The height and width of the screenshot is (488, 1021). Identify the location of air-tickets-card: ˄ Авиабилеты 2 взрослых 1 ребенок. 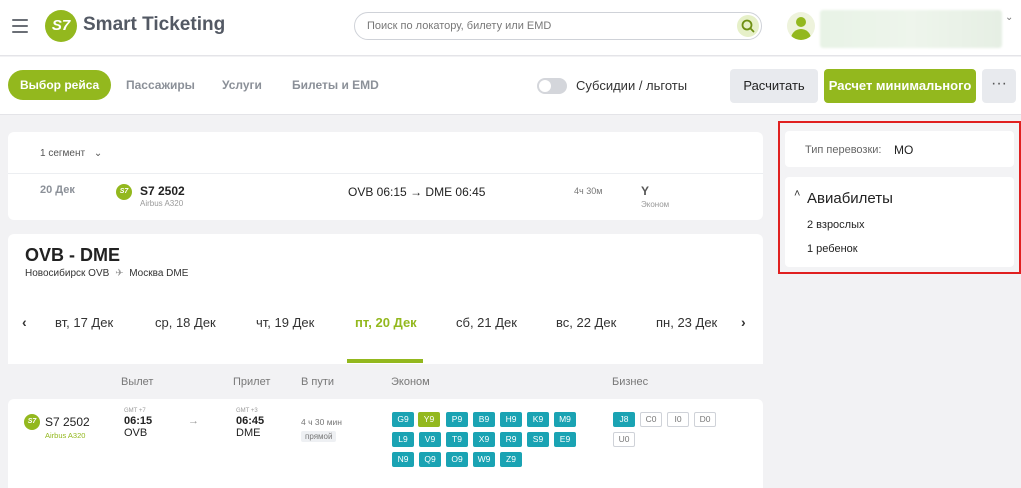
(899, 222).